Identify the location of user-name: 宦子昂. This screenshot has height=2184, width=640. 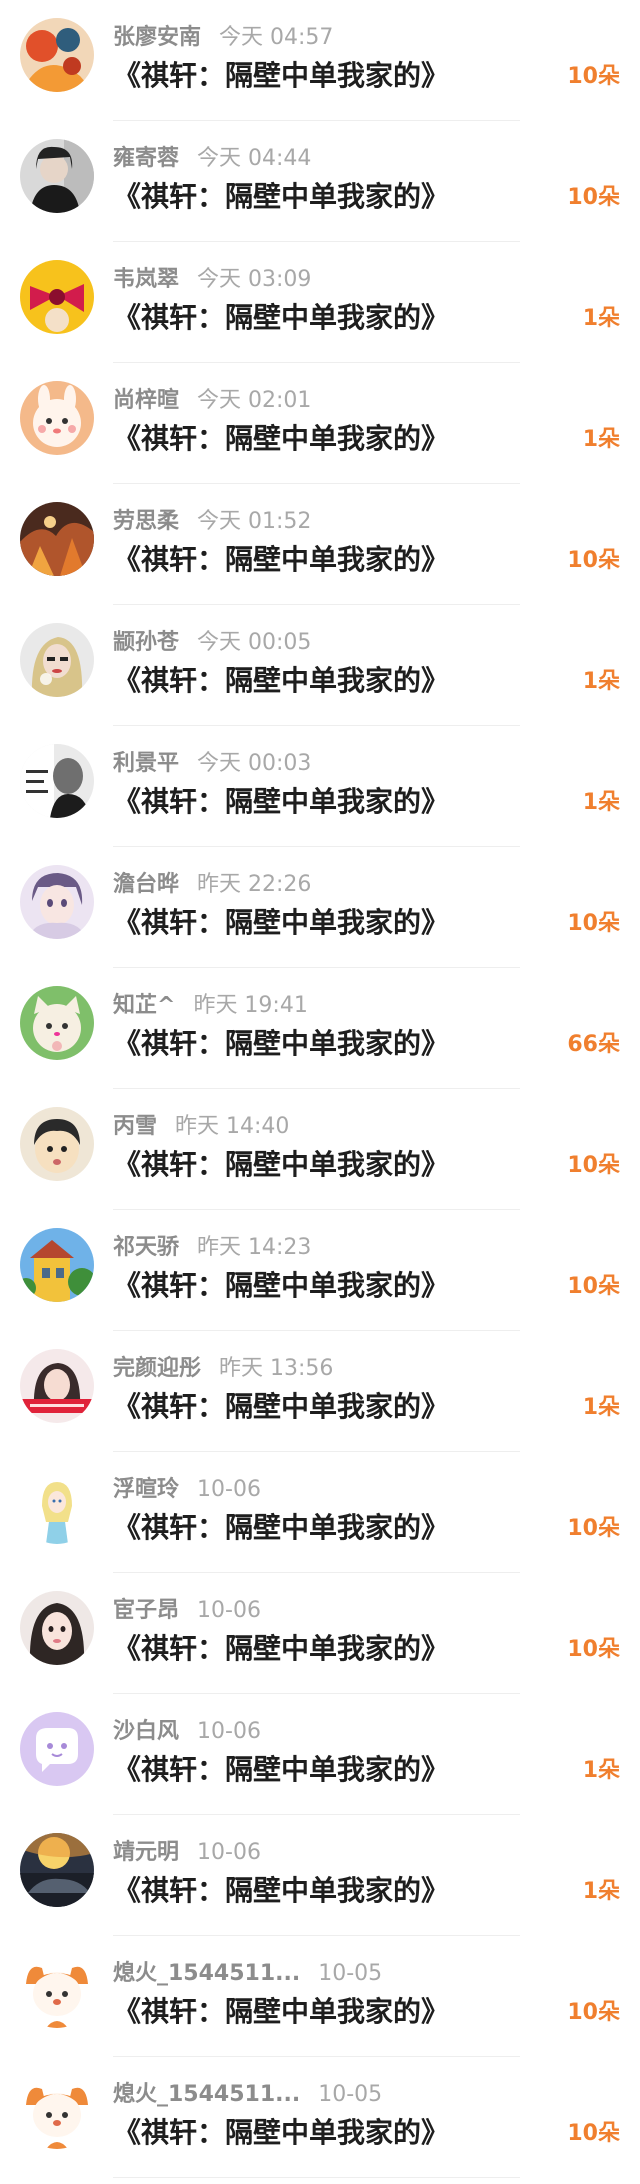
(146, 1610).